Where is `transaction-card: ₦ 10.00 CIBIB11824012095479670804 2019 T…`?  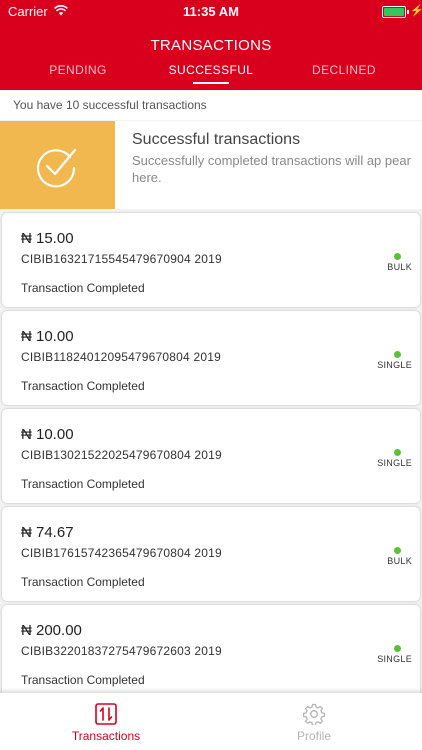
transaction-card: ₦ 10.00 CIBIB11824012095479670804 2019 T… is located at coordinates (211, 358).